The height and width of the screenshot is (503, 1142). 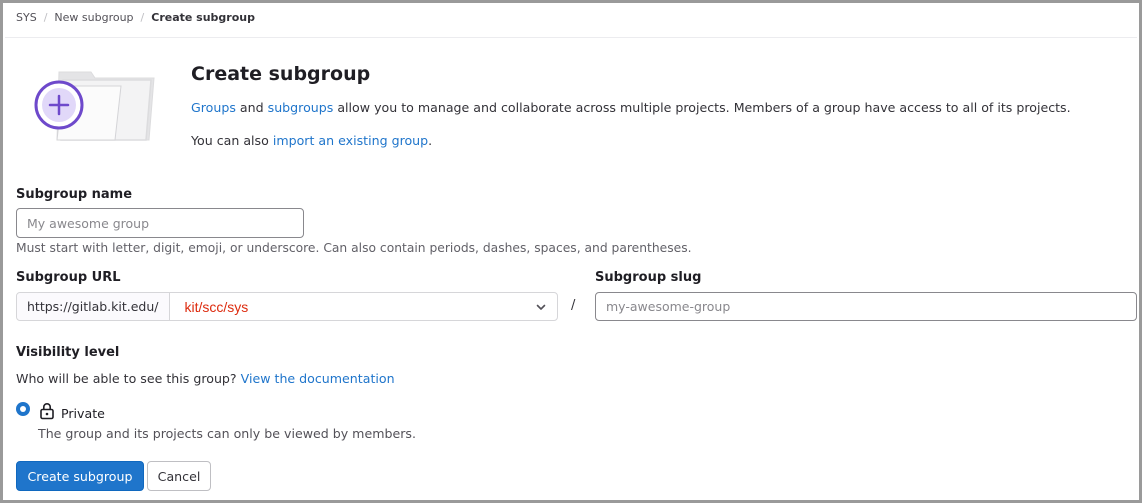 What do you see at coordinates (203, 17) in the screenshot?
I see `breadcrumb-item-current: Create subgroup` at bounding box center [203, 17].